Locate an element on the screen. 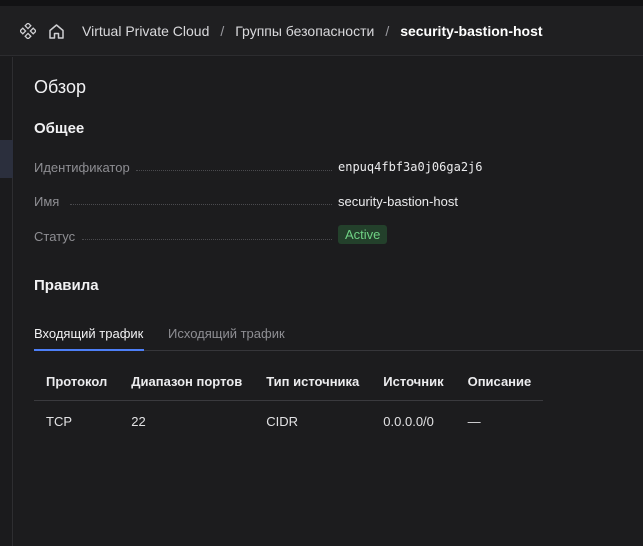 This screenshot has width=643, height=546. active-tab-indicator is located at coordinates (89, 350).